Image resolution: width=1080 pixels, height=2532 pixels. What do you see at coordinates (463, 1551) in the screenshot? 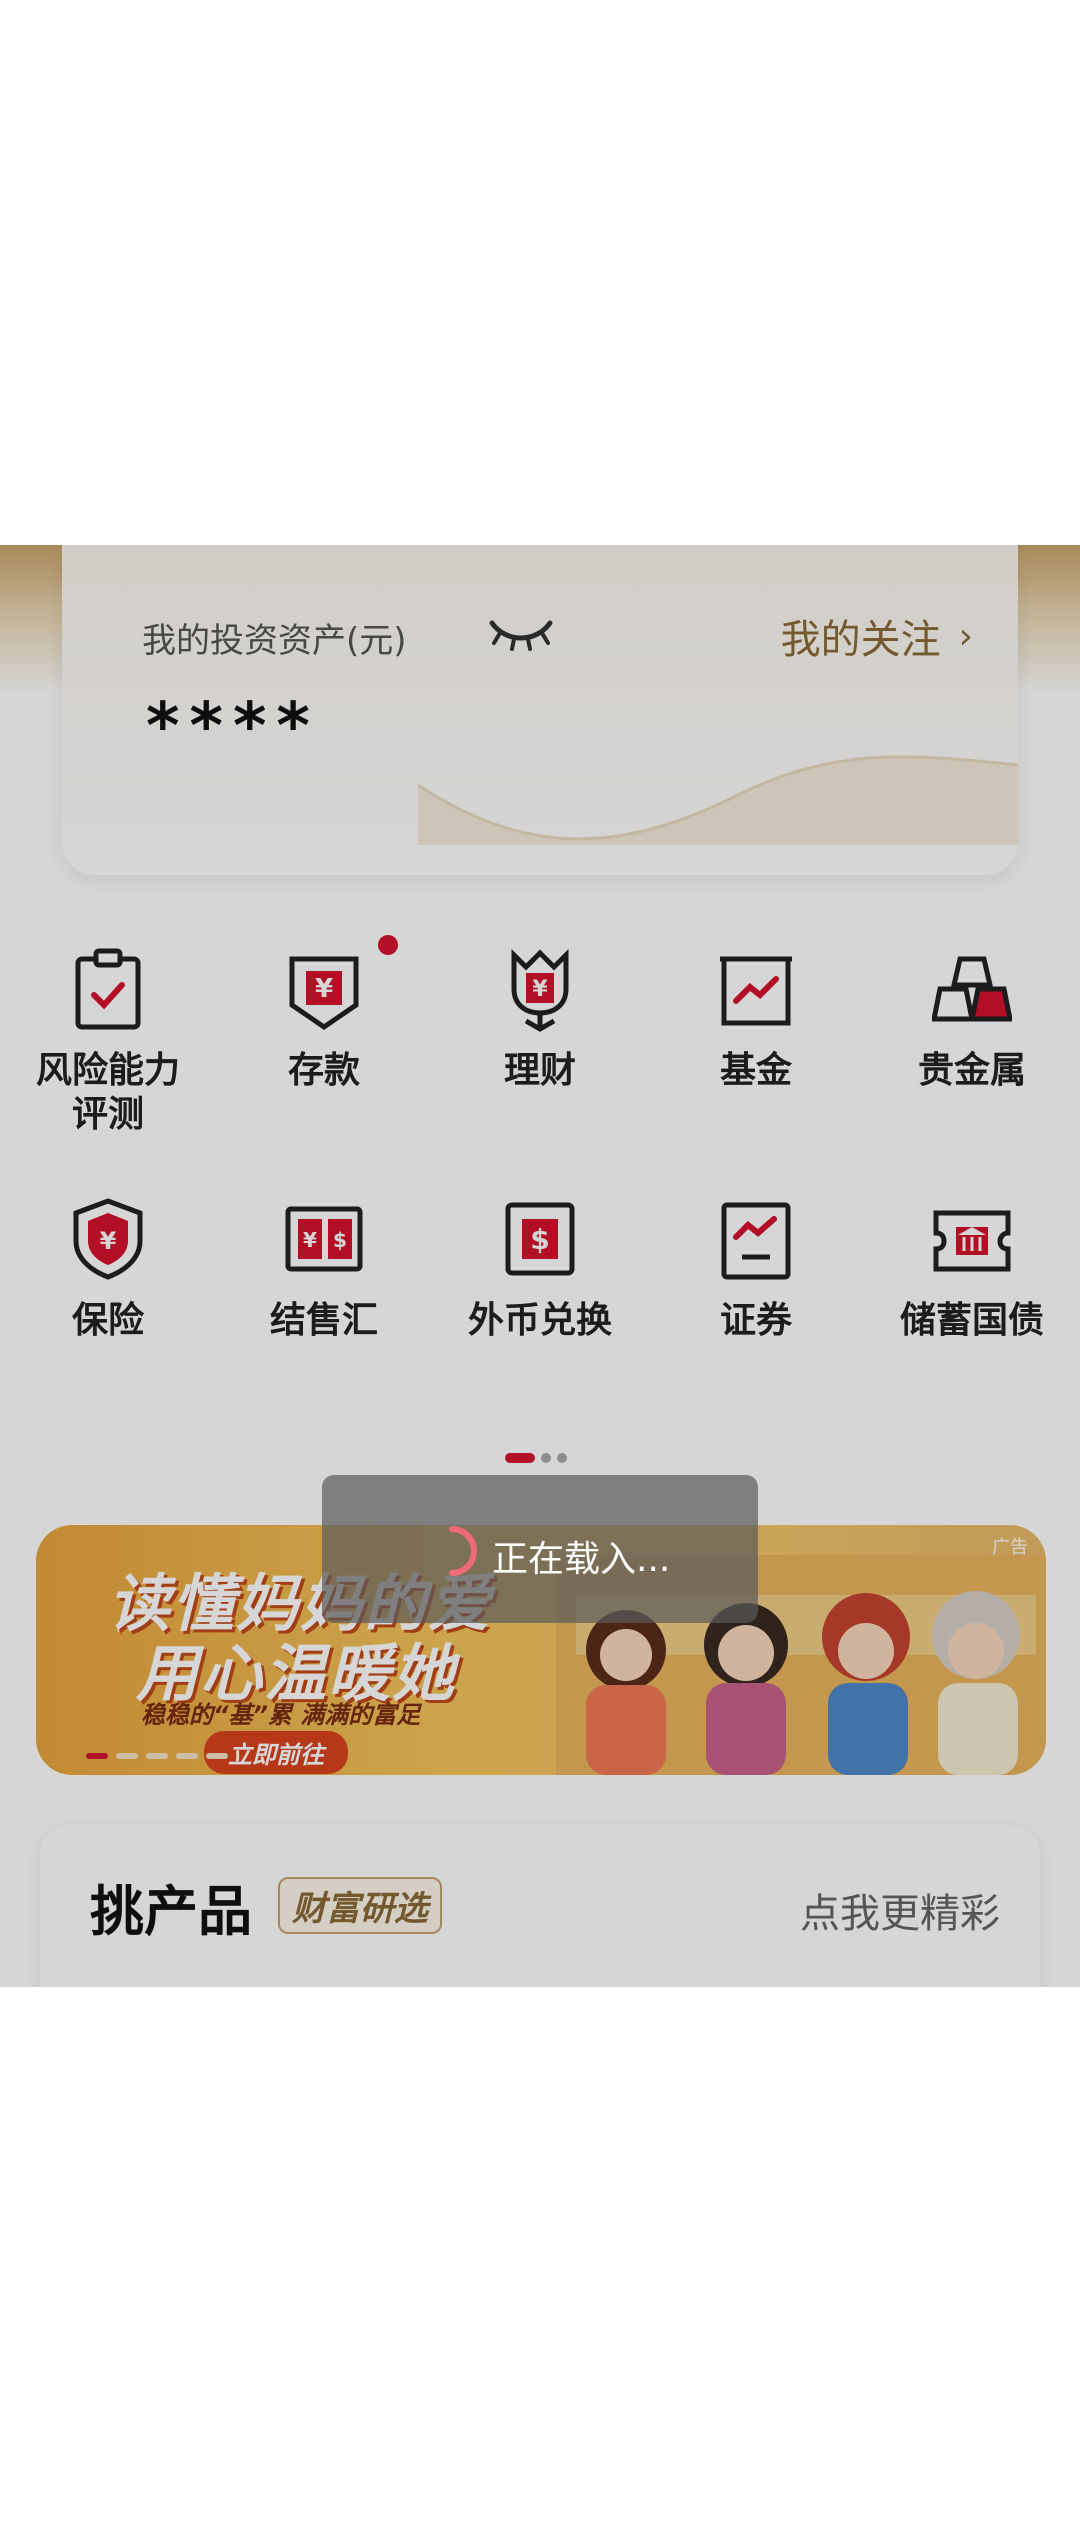
I see `spinner-icon` at bounding box center [463, 1551].